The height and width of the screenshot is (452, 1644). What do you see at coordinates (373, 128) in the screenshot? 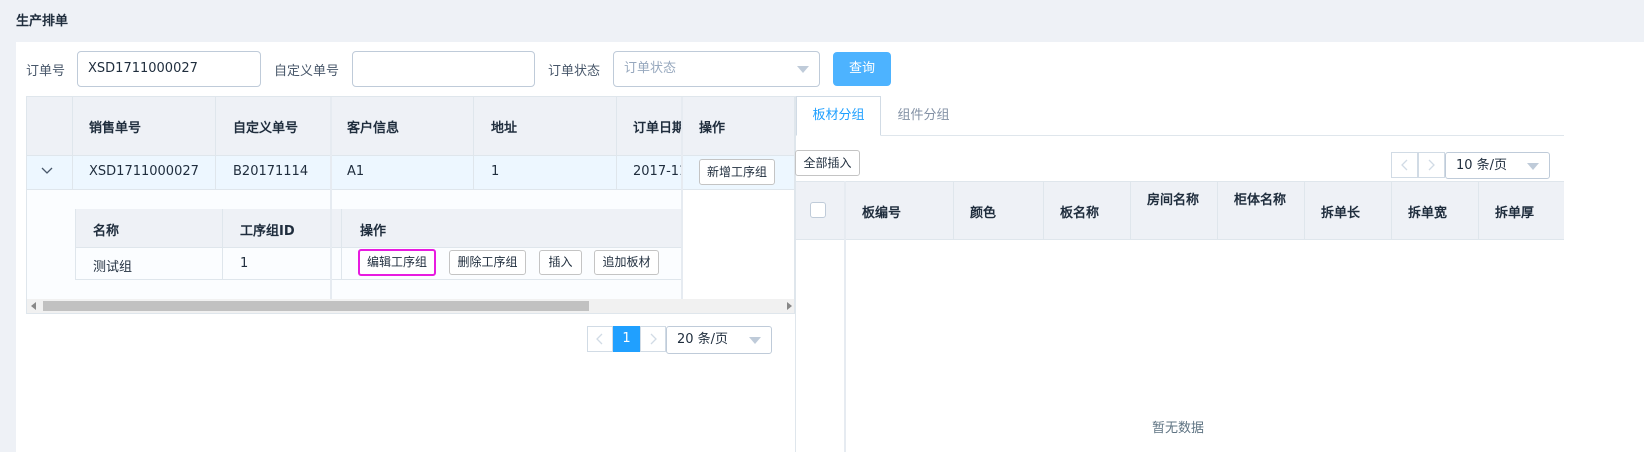
I see `header-customer: 客户信息` at bounding box center [373, 128].